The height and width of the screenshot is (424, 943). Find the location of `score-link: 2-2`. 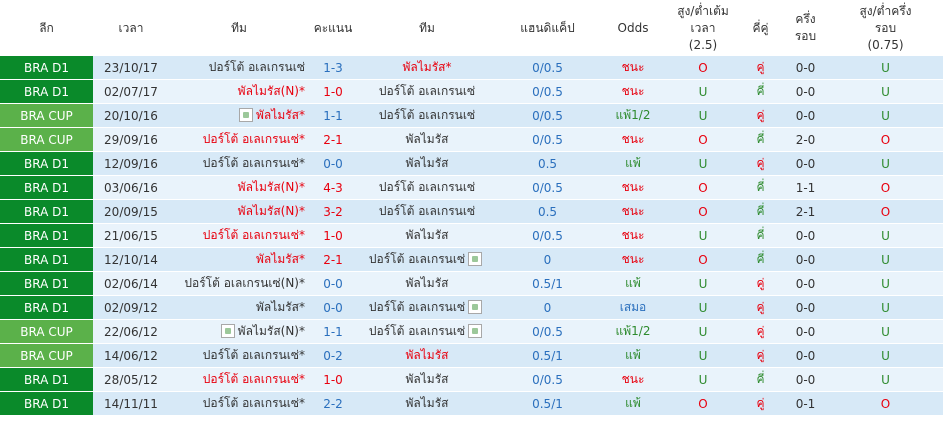

score-link: 2-2 is located at coordinates (333, 404).